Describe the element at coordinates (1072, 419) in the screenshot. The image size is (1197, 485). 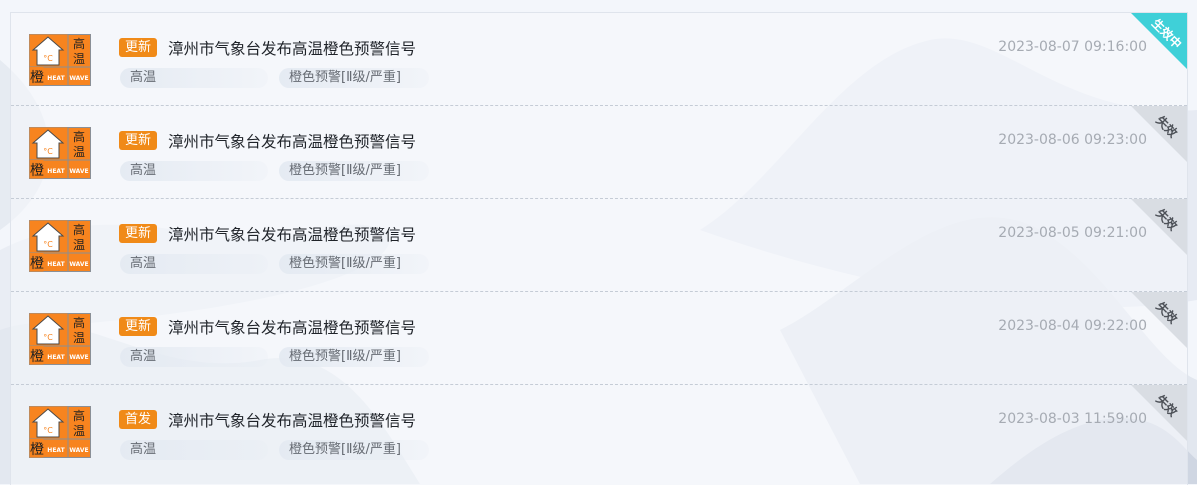
I see `publish-time: 2023-08-03 11:59:00` at that location.